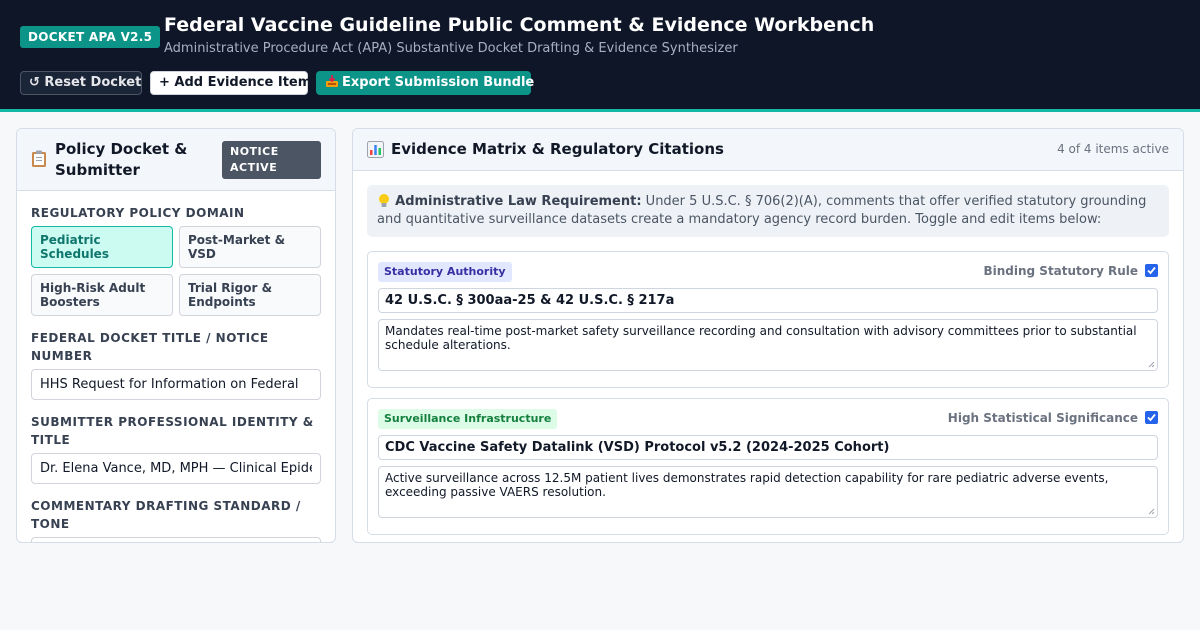  I want to click on export-bundle-label: Export Submission Bundle, so click(438, 82).